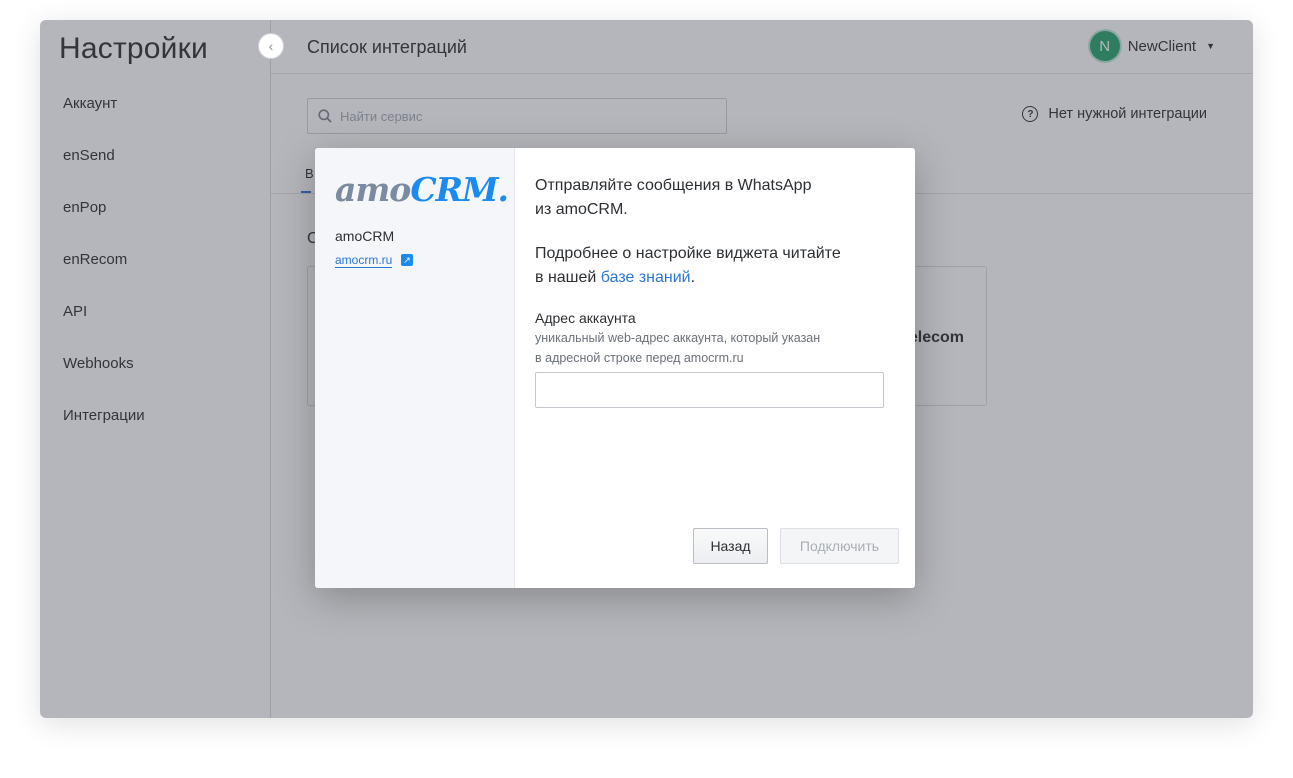 The width and height of the screenshot is (1293, 778). I want to click on account-address-label: Адрес аккаунта, so click(585, 318).